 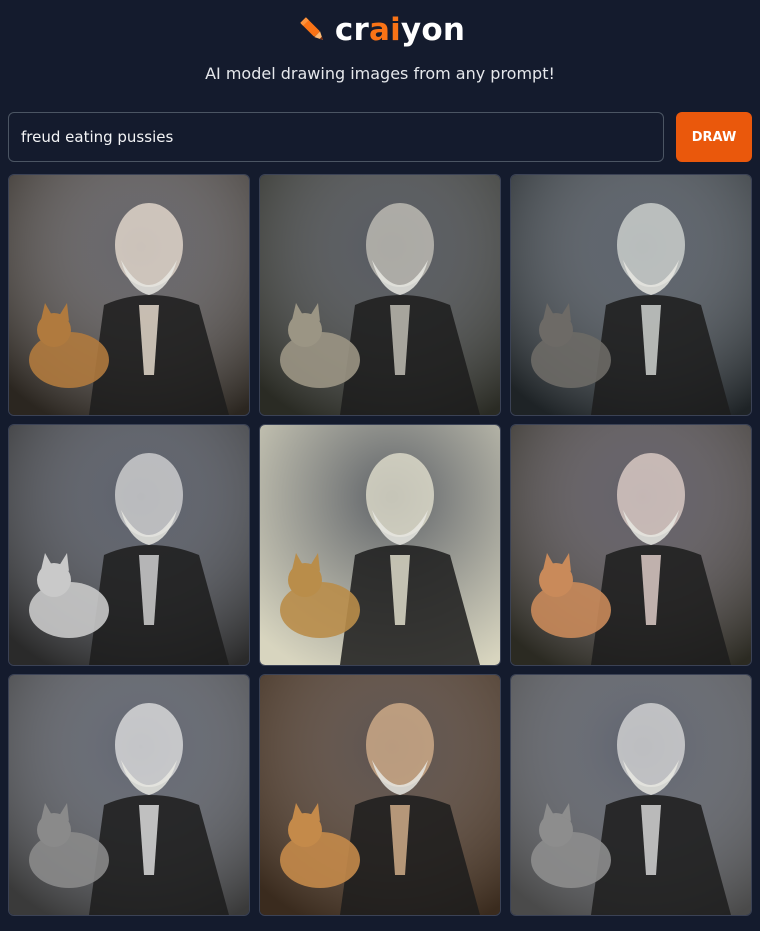 I want to click on draw-button: DRAW, so click(x=714, y=137).